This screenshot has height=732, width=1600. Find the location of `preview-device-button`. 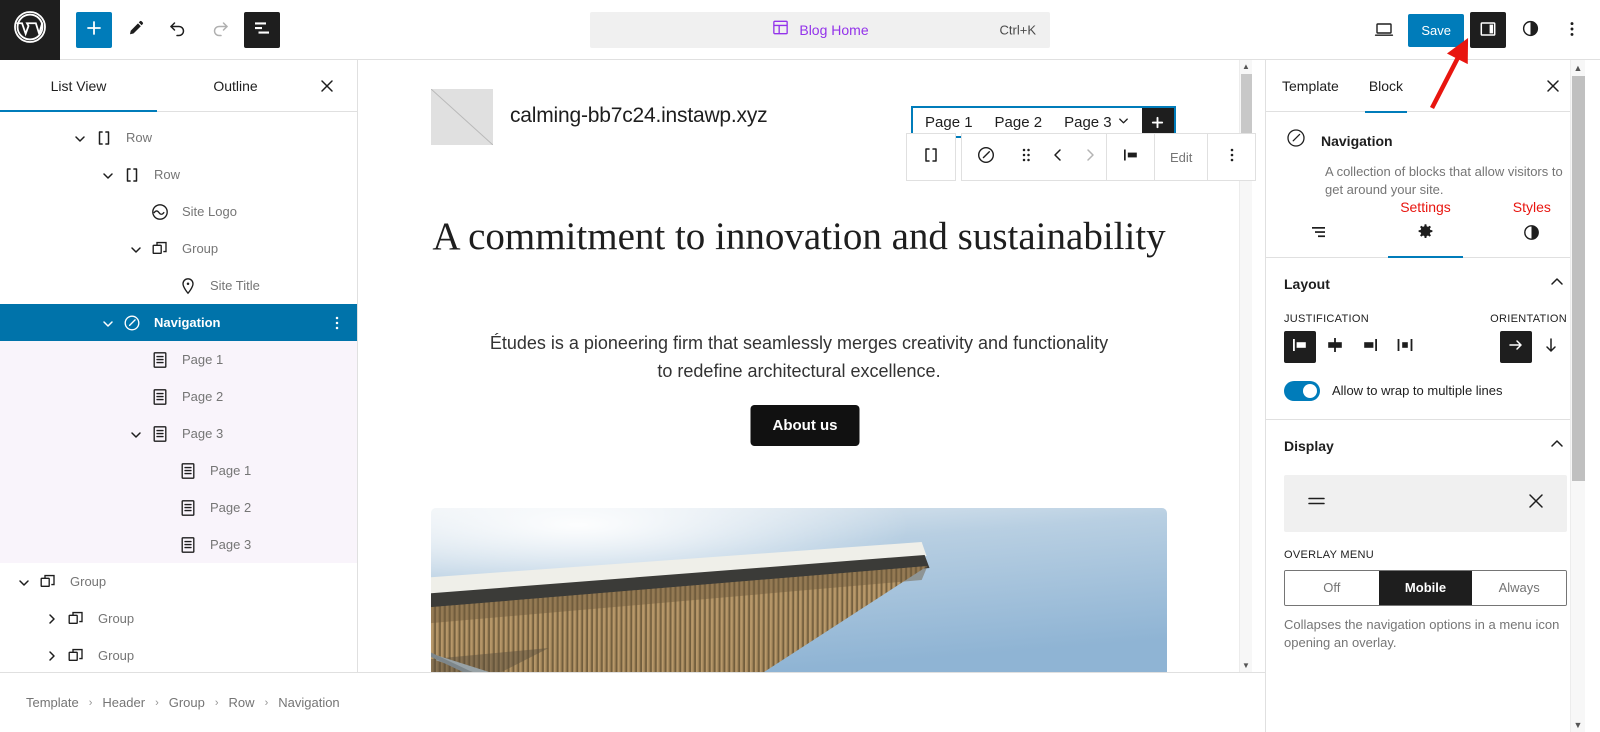

preview-device-button is located at coordinates (1384, 30).